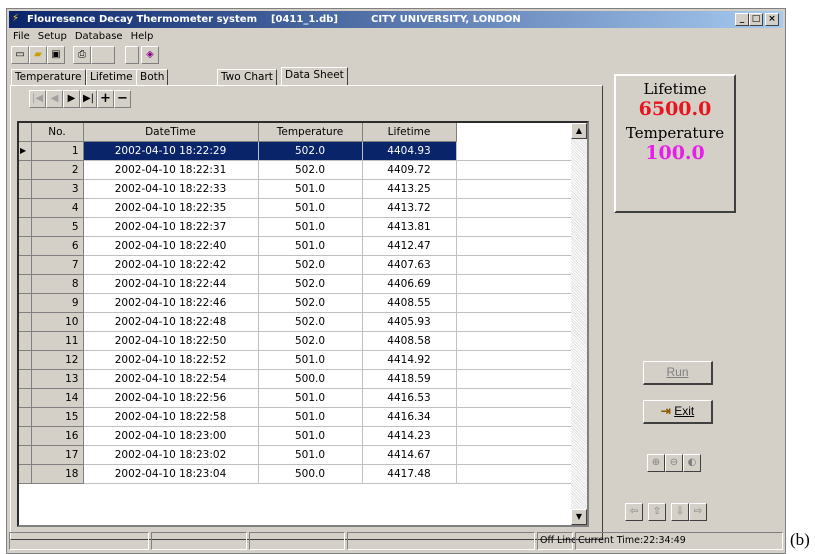 The image size is (815, 554). Describe the element at coordinates (297, 360) in the screenshot. I see `table-row: 12 2002-04-10 18:22:52 501.0 4414.92` at that location.